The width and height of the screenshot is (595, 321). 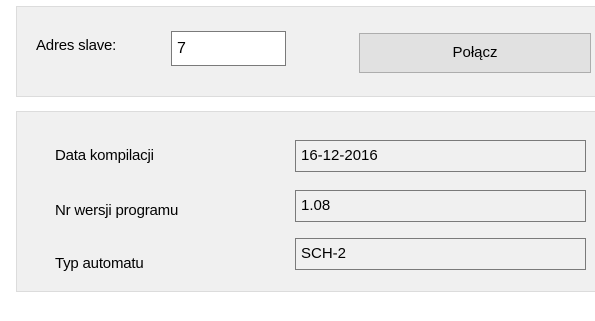 What do you see at coordinates (440, 206) in the screenshot?
I see `program-version-field: 1.08` at bounding box center [440, 206].